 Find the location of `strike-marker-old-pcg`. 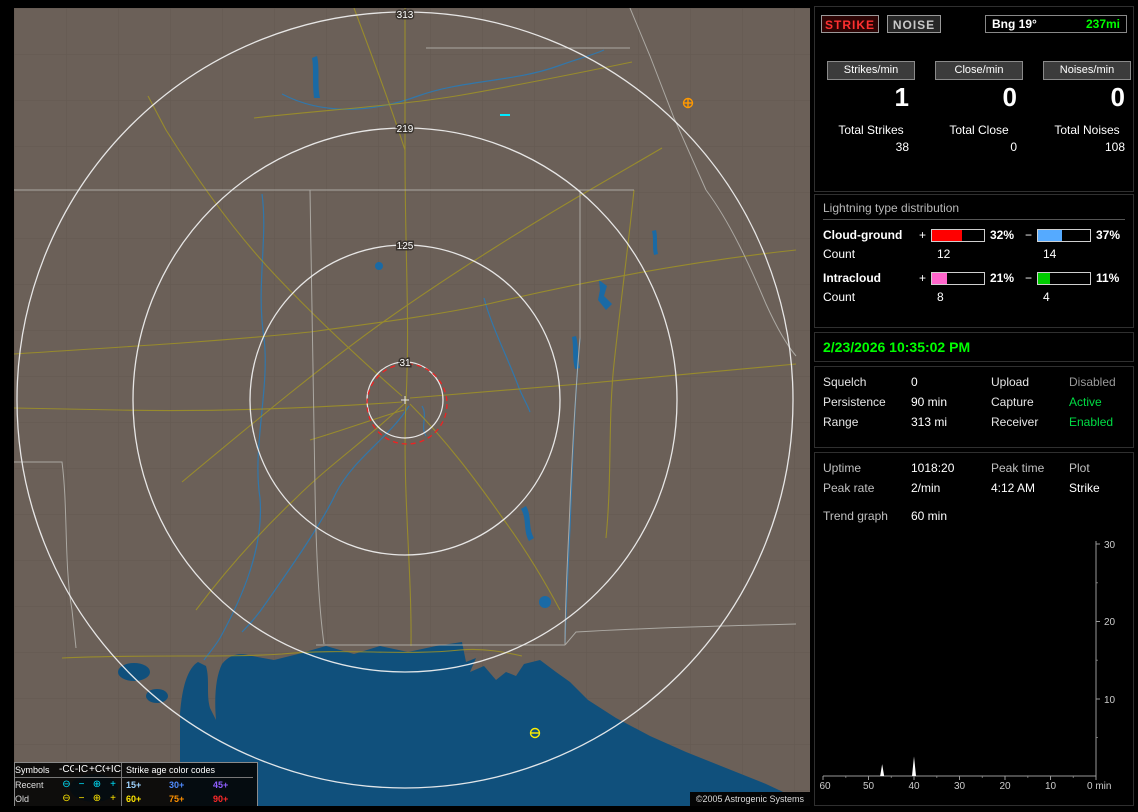

strike-marker-old-pcg is located at coordinates (688, 103).